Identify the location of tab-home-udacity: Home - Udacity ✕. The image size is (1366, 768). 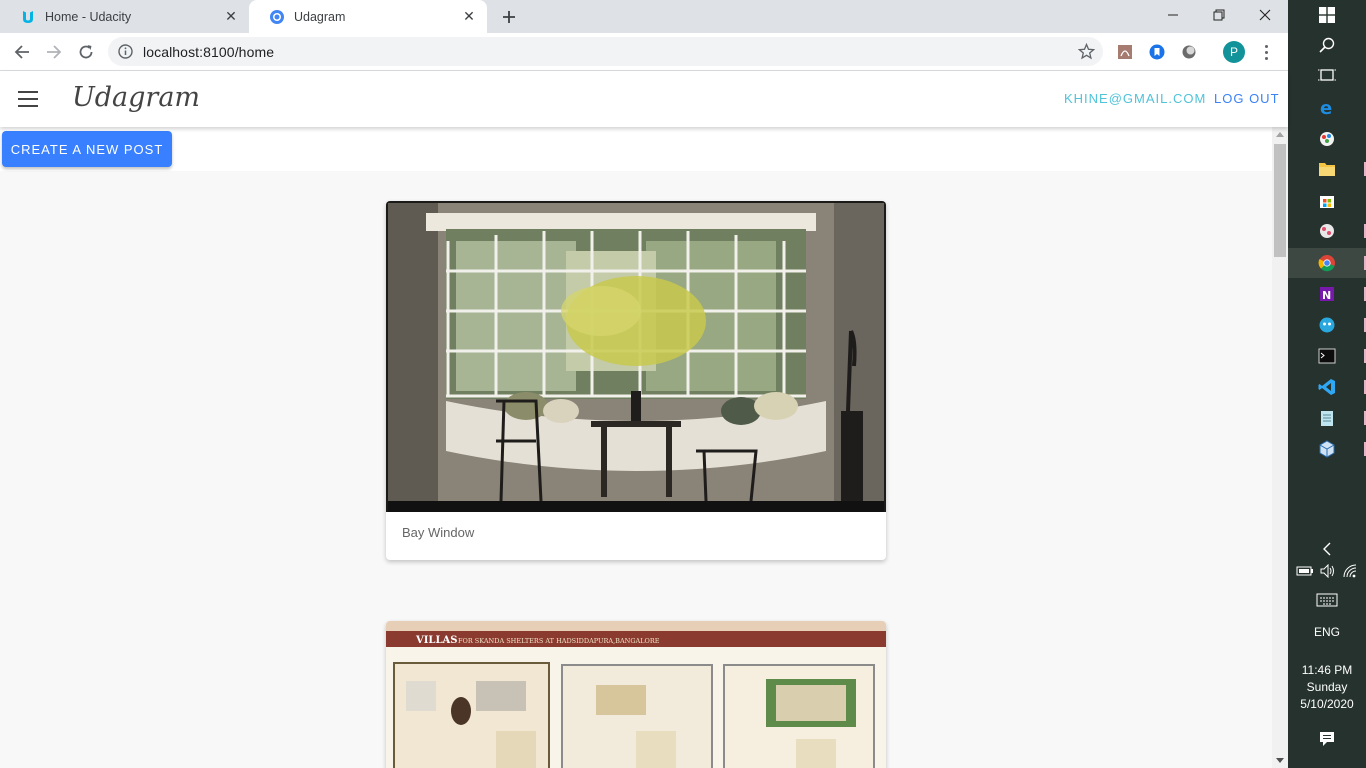
(124, 16).